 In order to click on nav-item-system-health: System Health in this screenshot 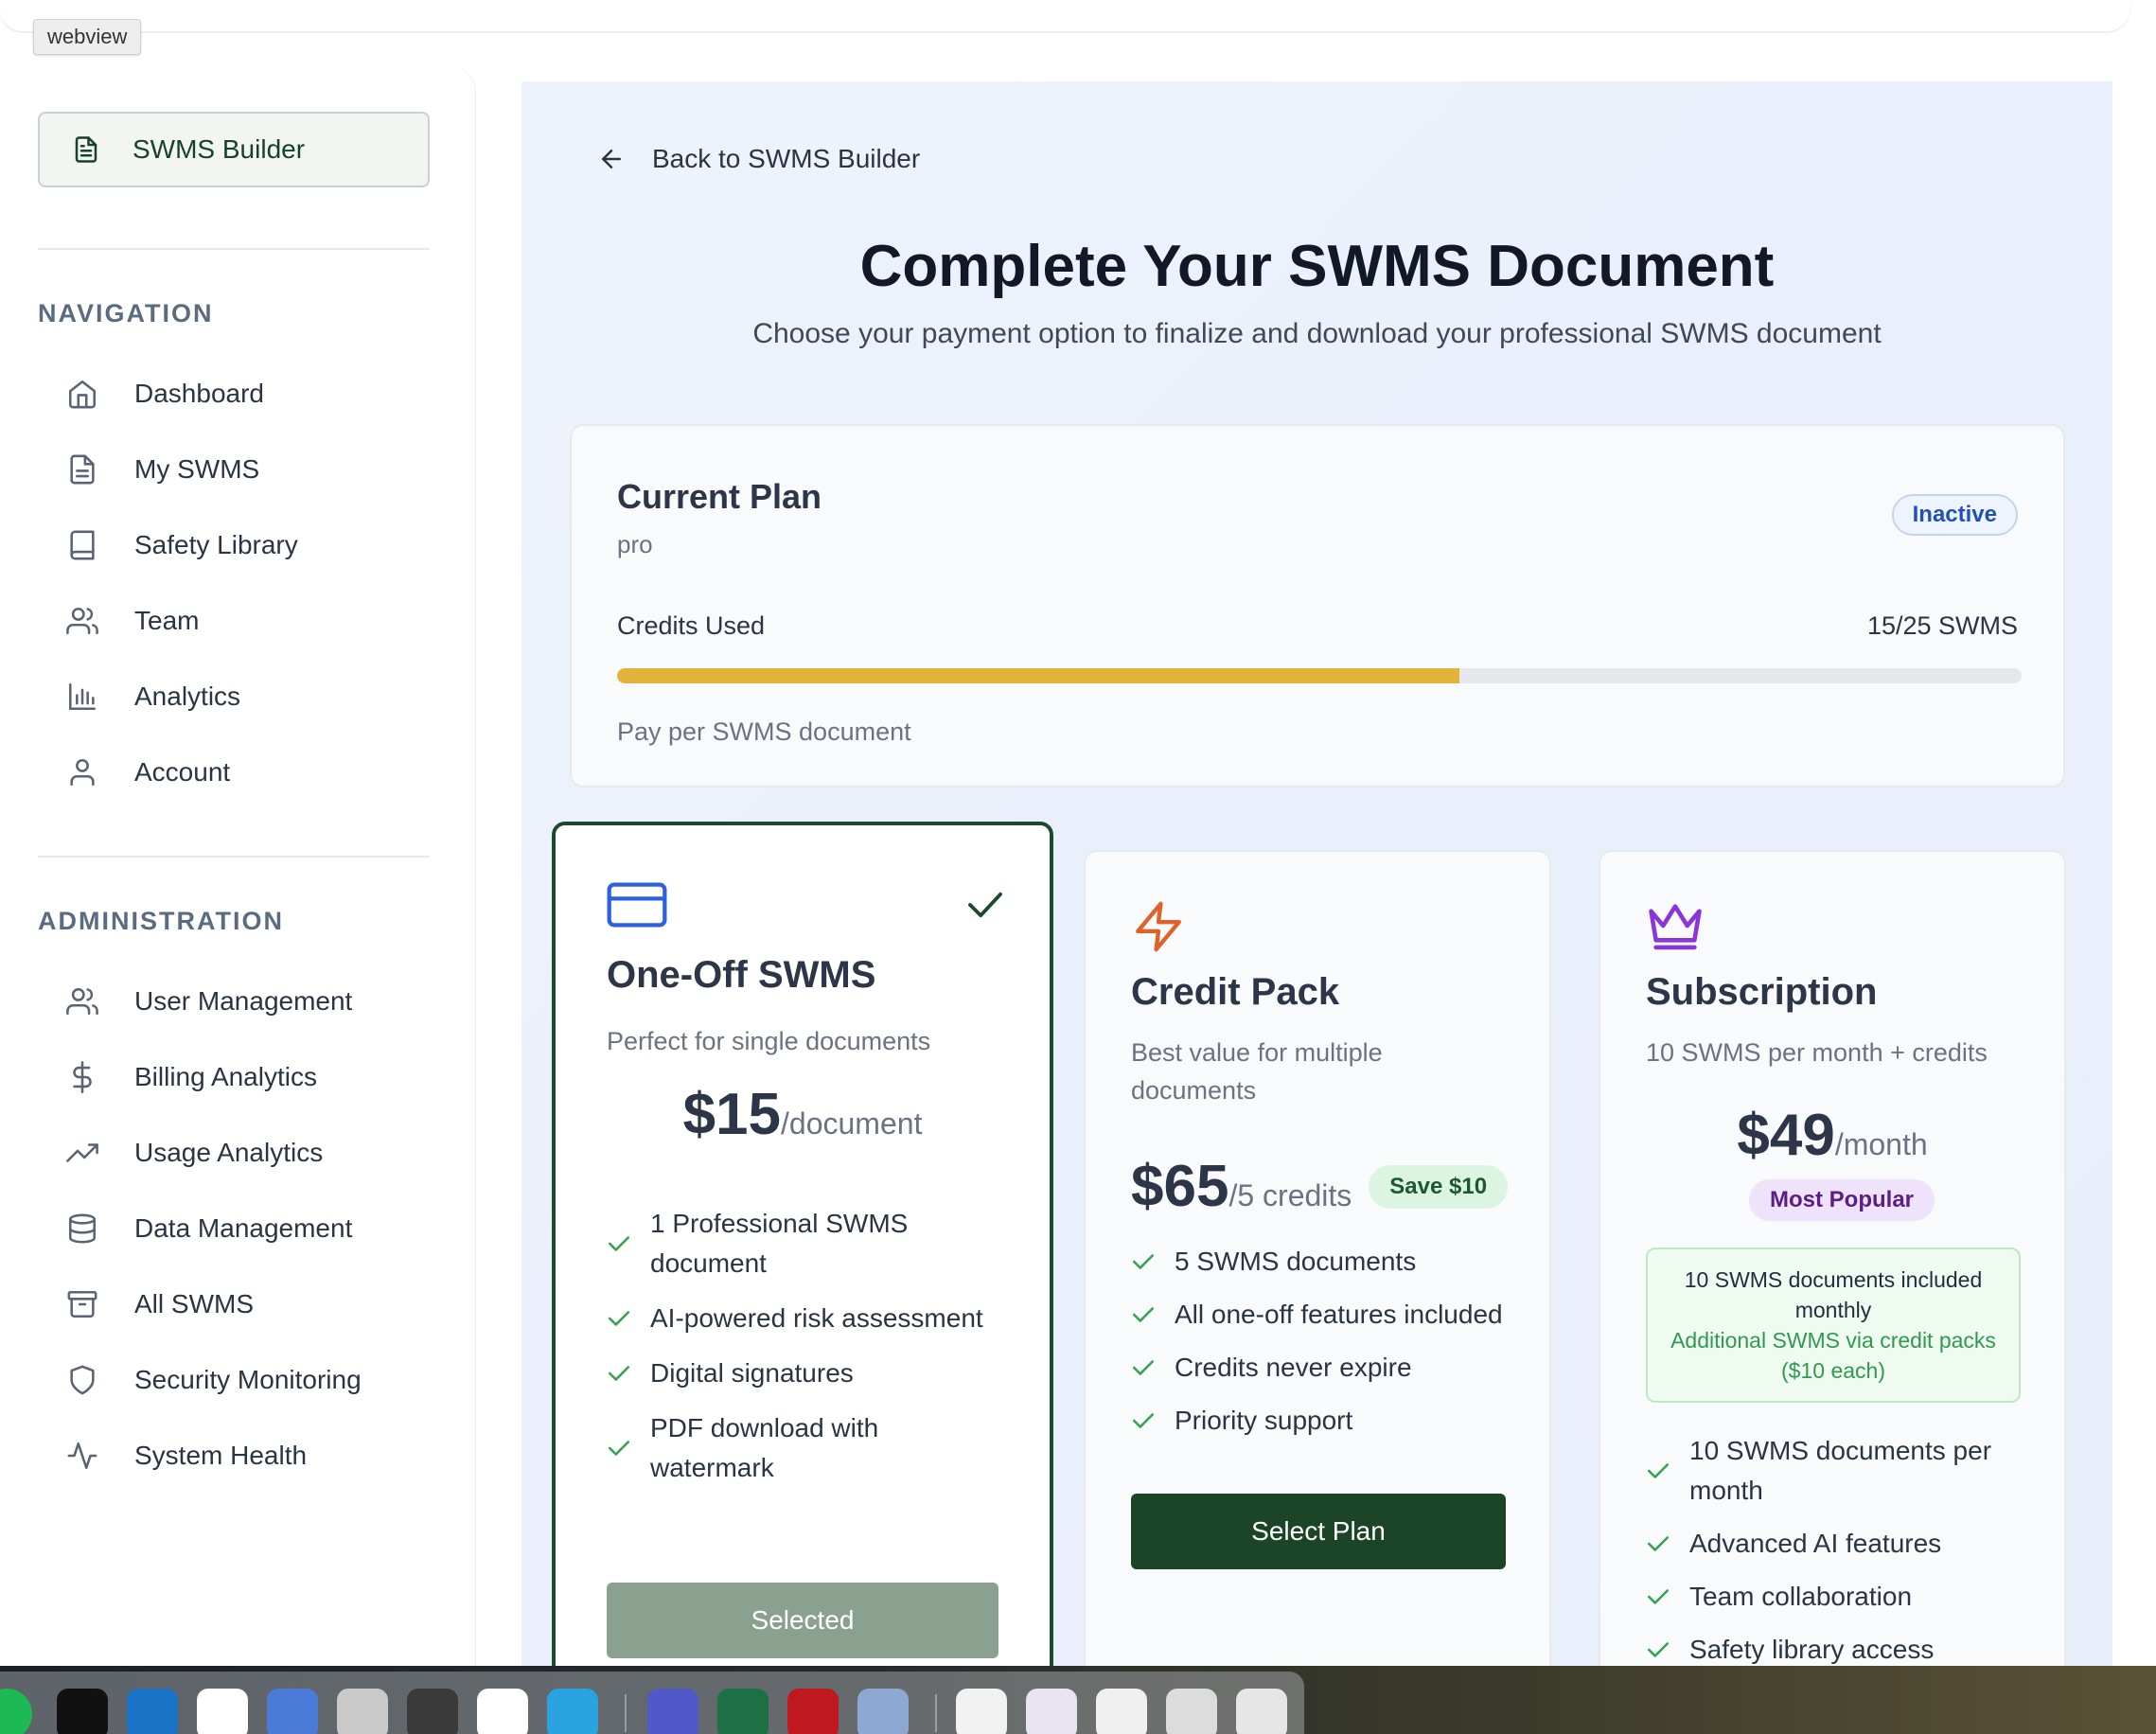, I will do `click(186, 1455)`.